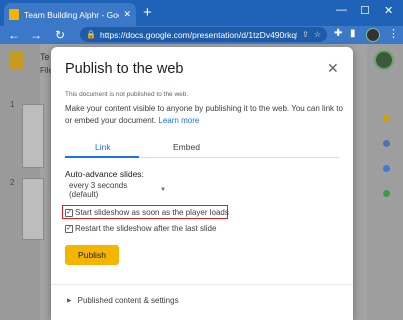  Describe the element at coordinates (163, 190) in the screenshot. I see `chevron-down-icon: ▼` at that location.